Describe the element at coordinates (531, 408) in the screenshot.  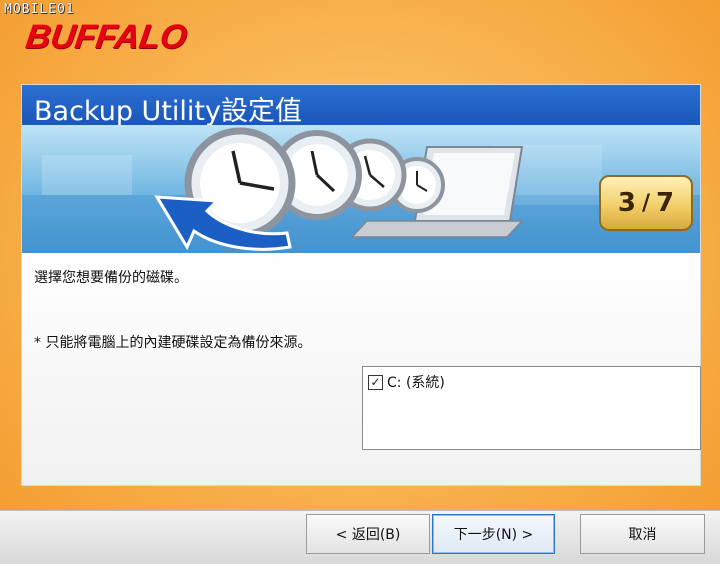
I see `drive-list: ✓ C: (系統)` at that location.